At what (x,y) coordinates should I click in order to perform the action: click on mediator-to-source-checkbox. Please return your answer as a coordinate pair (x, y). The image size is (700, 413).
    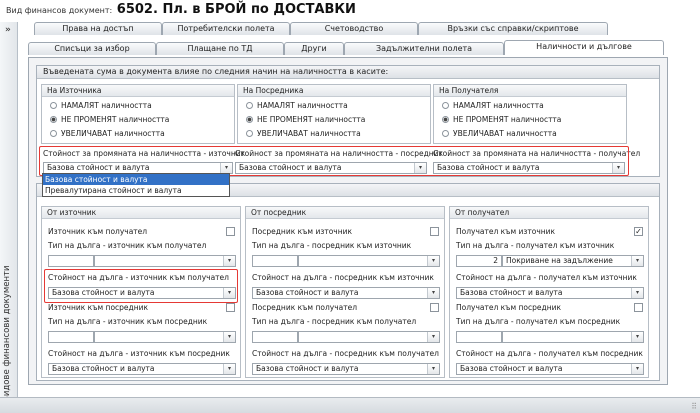
    Looking at the image, I should click on (434, 231).